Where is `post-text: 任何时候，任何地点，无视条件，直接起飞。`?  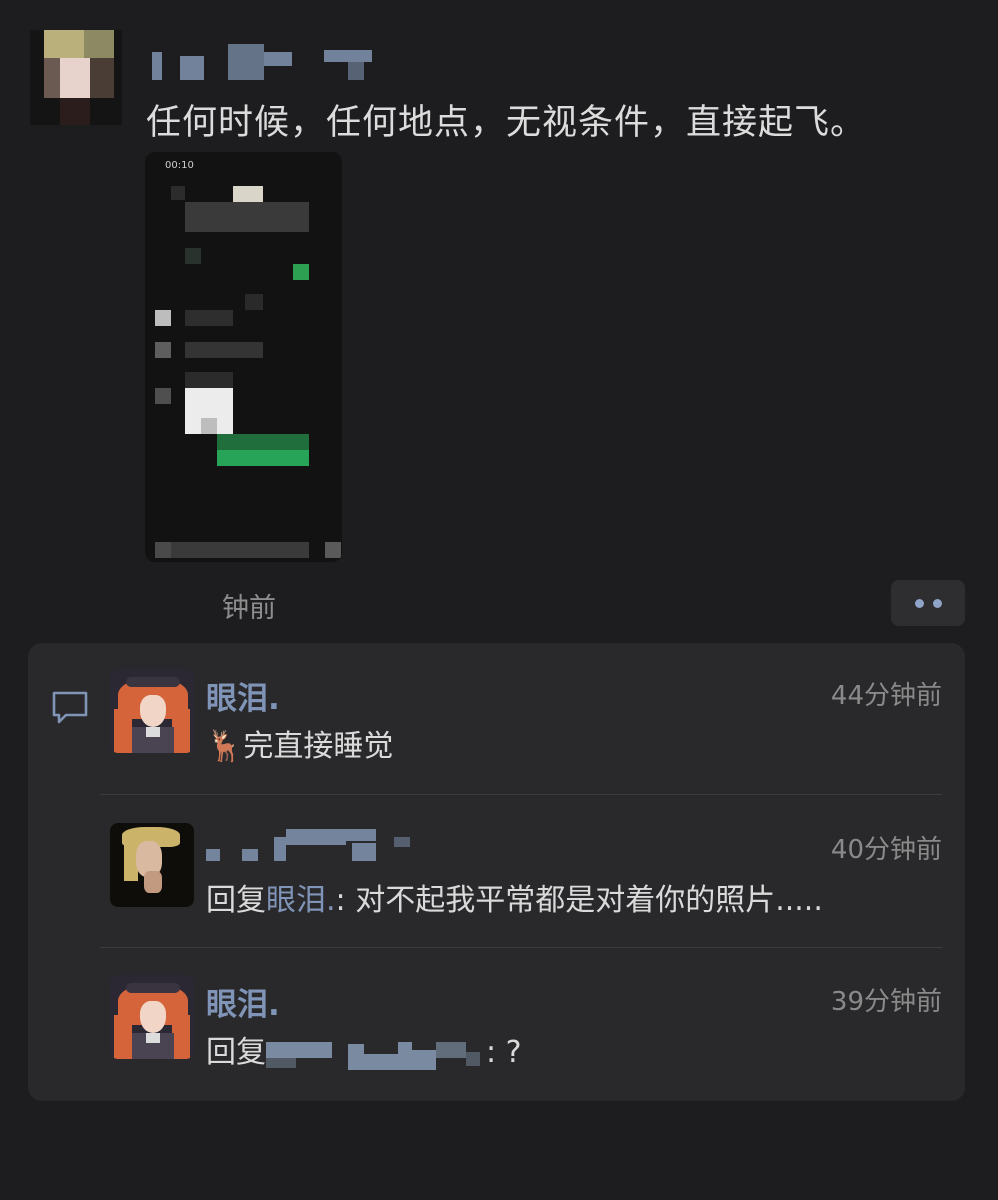
post-text: 任何时候，任何地点，无视条件，直接起飞。 is located at coordinates (506, 123).